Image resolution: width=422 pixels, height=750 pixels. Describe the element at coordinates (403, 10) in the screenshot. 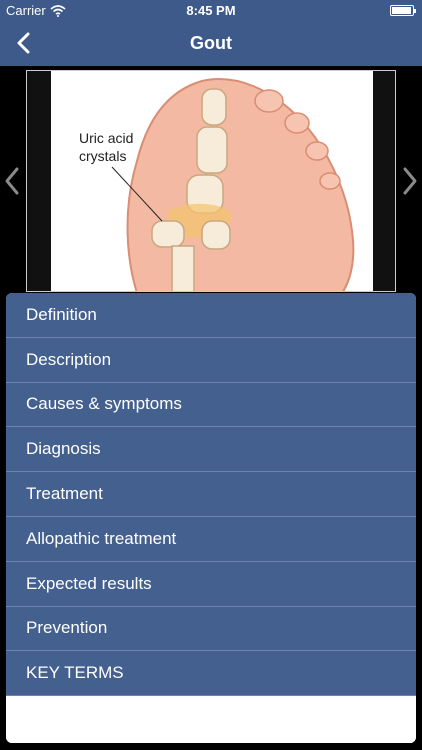

I see `battery-icon` at that location.